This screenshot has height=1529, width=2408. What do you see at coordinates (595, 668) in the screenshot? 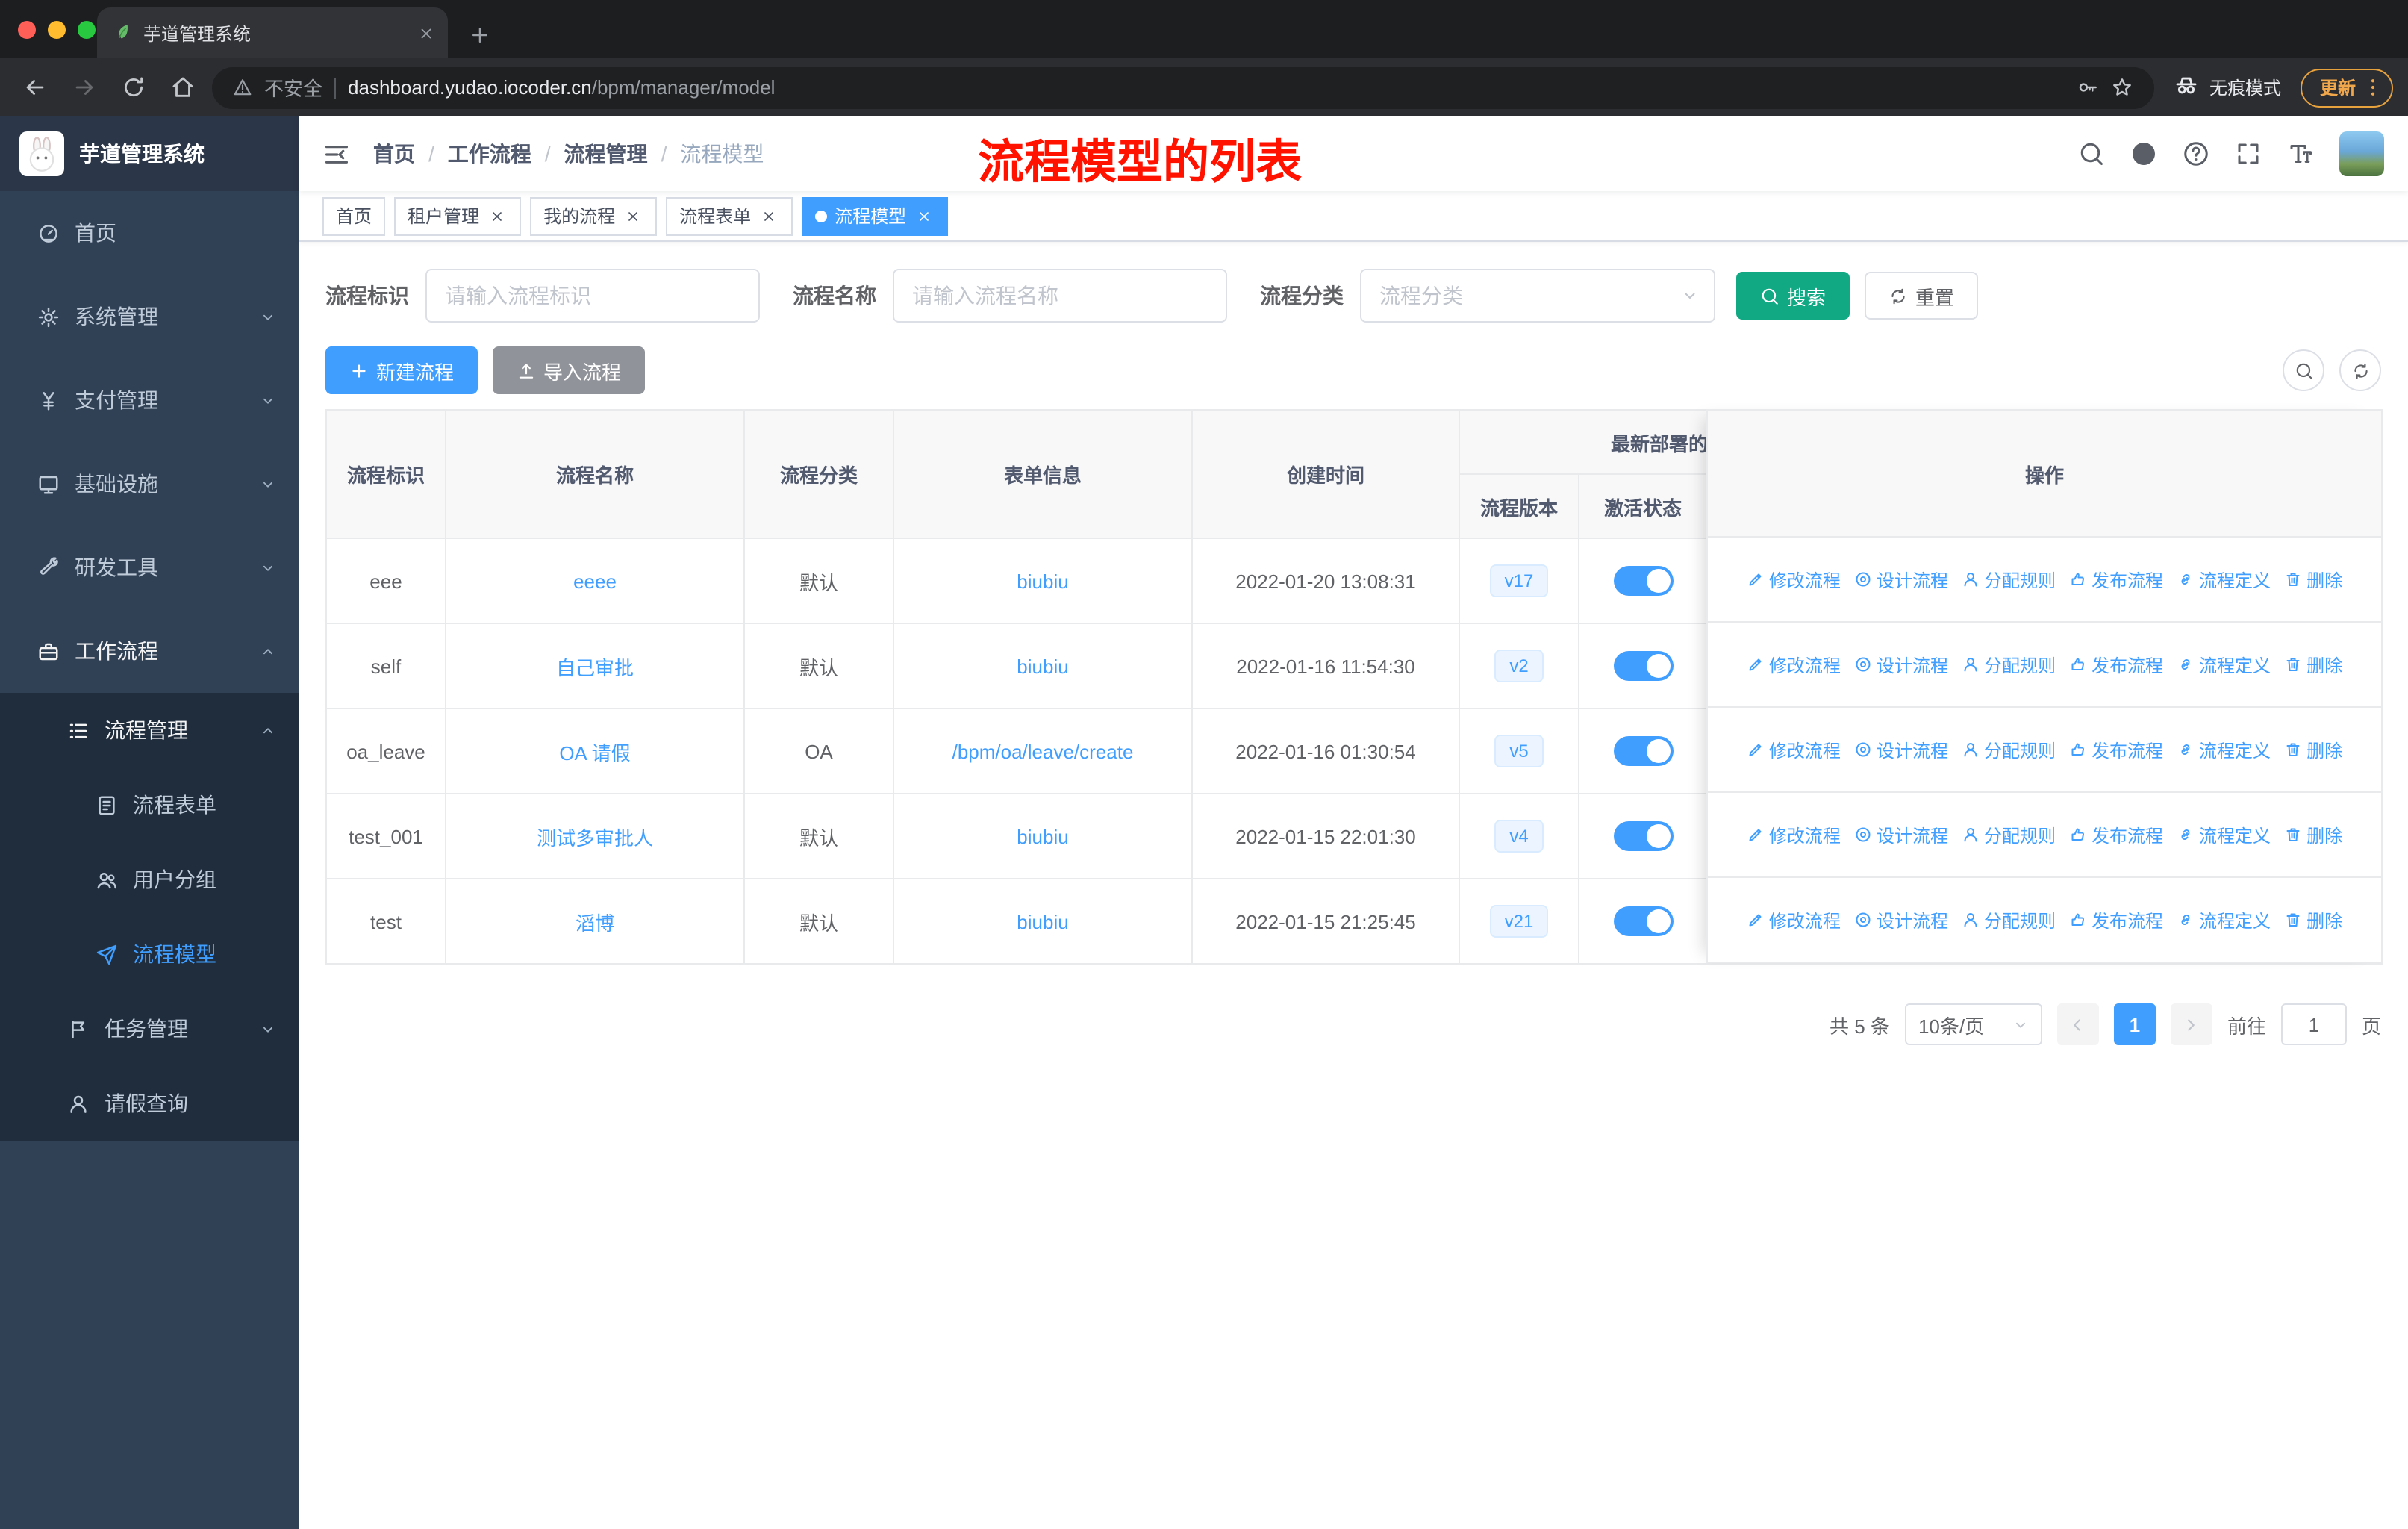
I see `process-name-link: 自己审批` at bounding box center [595, 668].